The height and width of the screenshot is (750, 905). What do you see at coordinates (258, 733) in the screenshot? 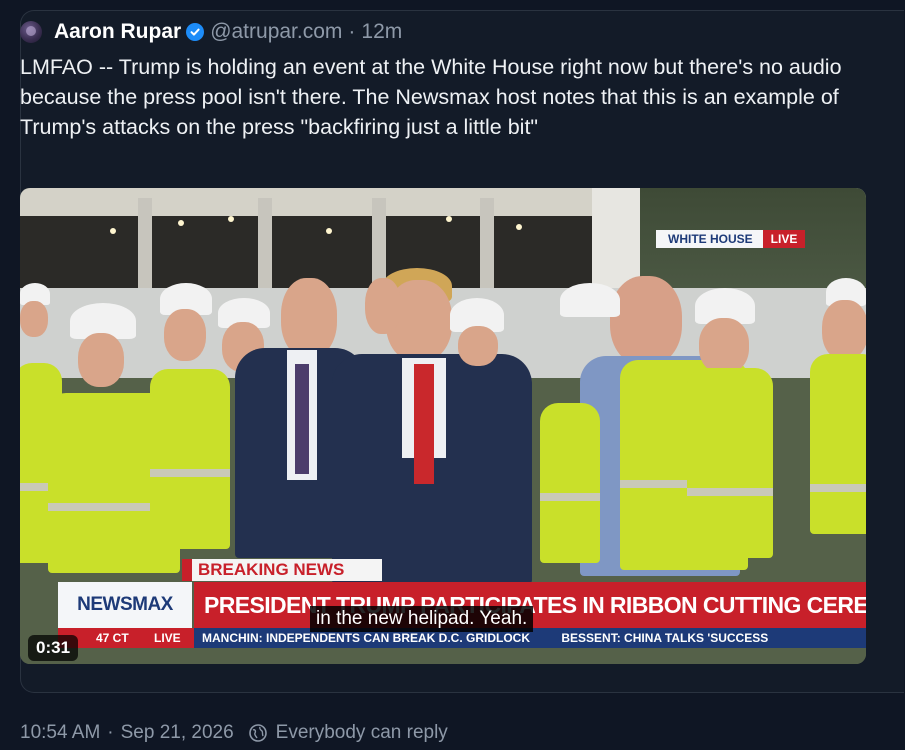
I see `globe-icon` at bounding box center [258, 733].